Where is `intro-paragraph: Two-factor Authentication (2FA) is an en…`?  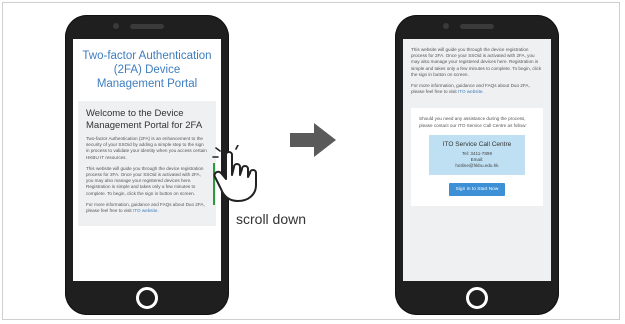 intro-paragraph: Two-factor Authentication (2FA) is an en… is located at coordinates (146, 148).